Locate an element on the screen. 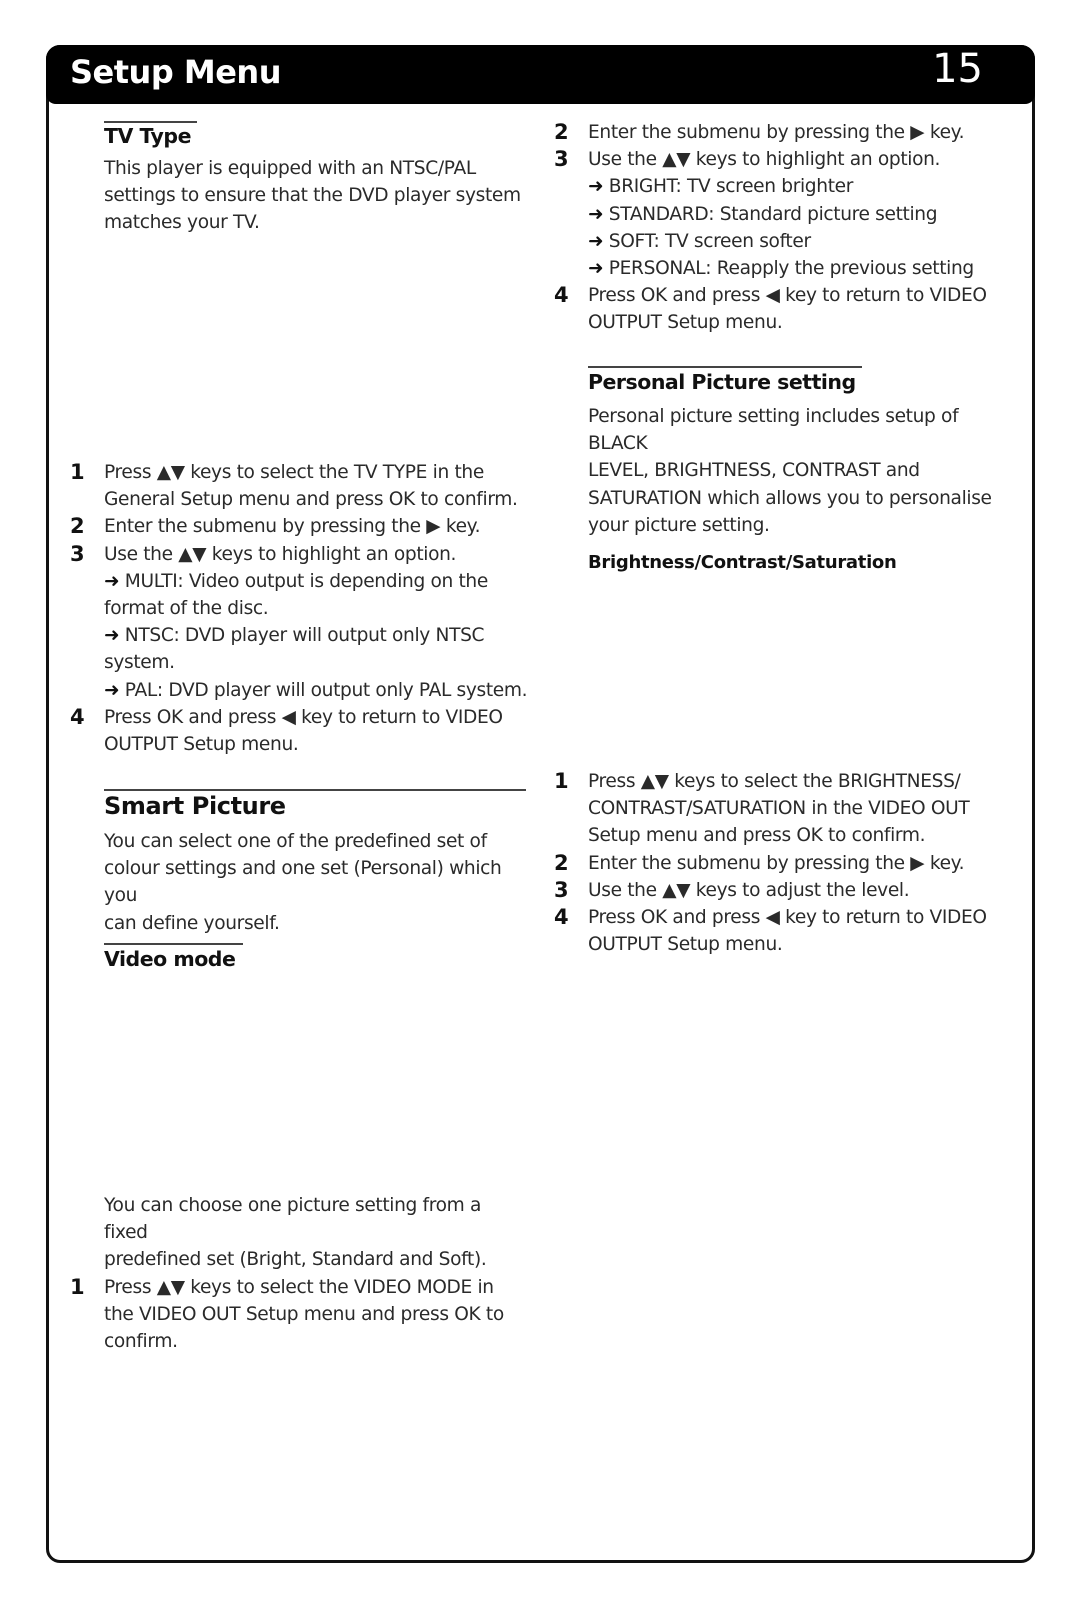 This screenshot has height=1618, width=1080. option-item: ➜ BRIGHT: TV screen brighter is located at coordinates (784, 186).